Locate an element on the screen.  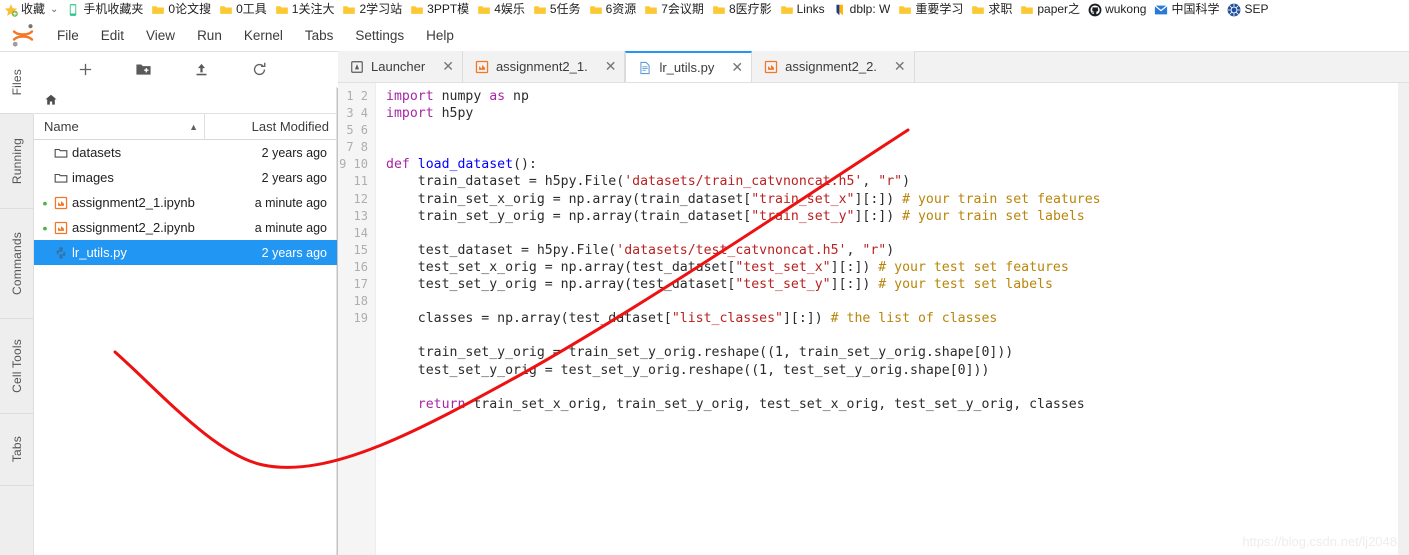
menu-help: Help is located at coordinates (440, 35).